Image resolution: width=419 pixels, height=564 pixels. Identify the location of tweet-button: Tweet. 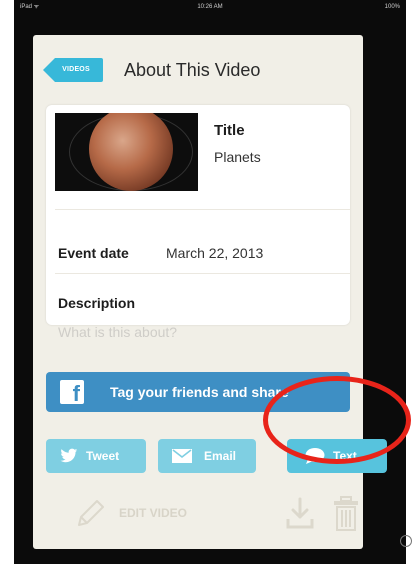
(96, 456).